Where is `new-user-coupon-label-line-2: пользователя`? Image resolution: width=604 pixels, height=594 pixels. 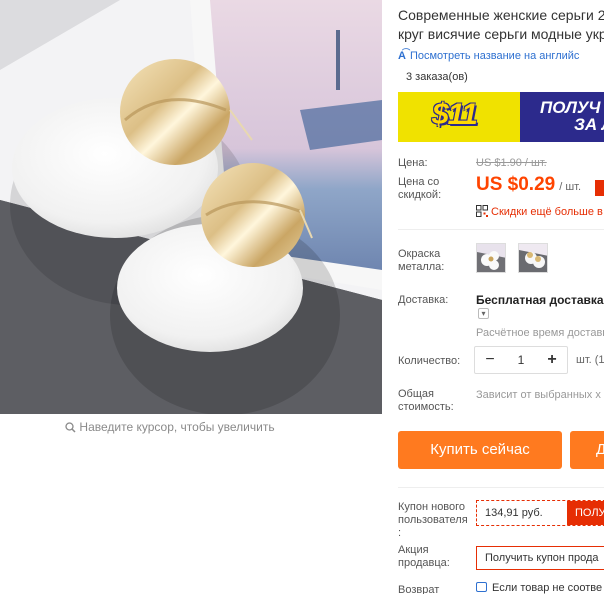 new-user-coupon-label-line-2: пользователя is located at coordinates (433, 520).